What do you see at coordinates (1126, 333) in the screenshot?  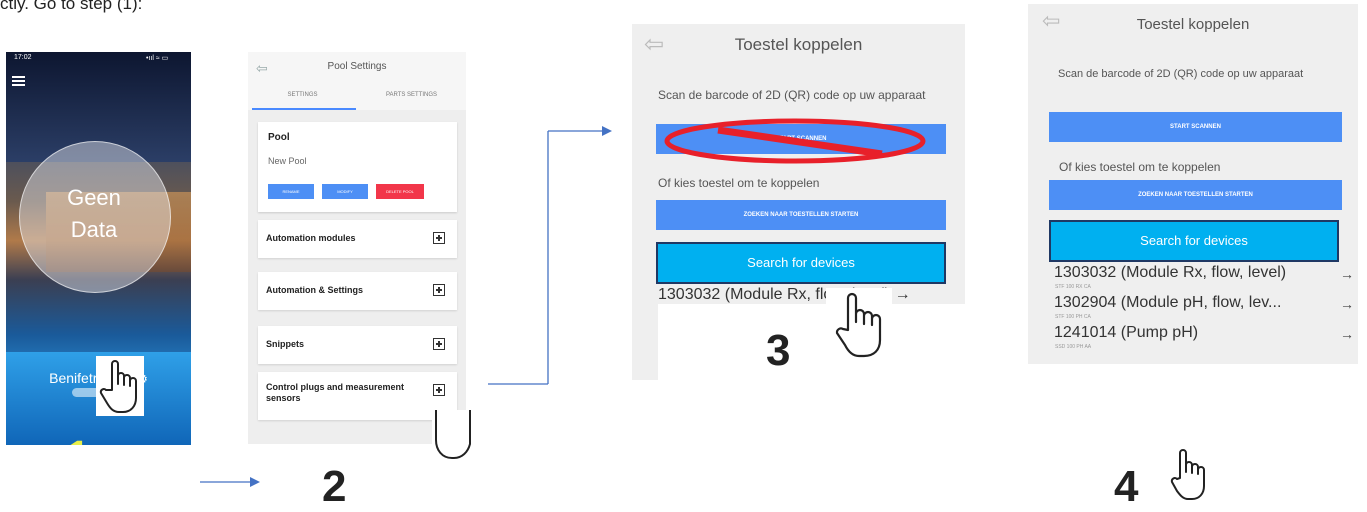 I see `device-list-item: 1241014 (Pump pH)` at bounding box center [1126, 333].